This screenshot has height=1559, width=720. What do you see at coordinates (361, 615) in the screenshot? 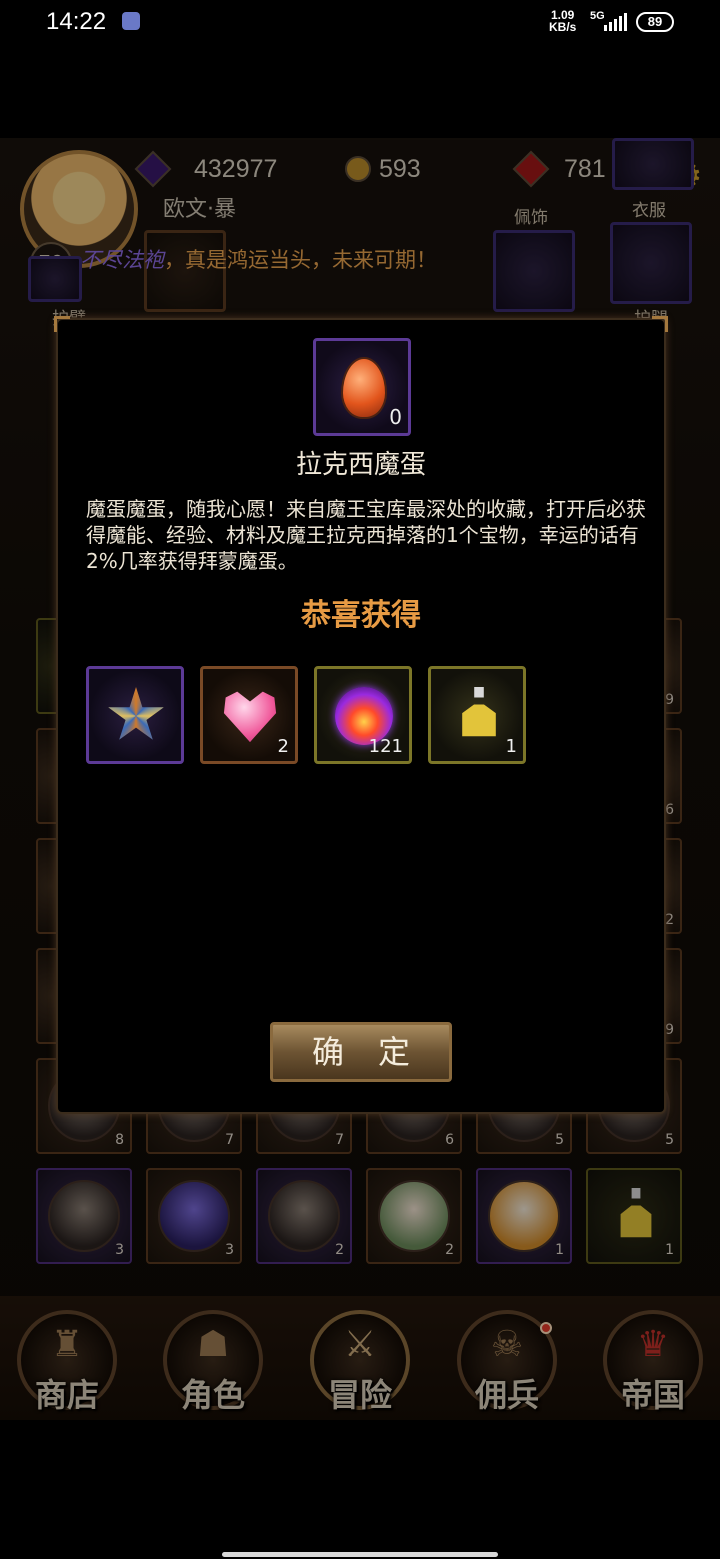
I see `congrats-heading: 恭喜获得` at bounding box center [361, 615].